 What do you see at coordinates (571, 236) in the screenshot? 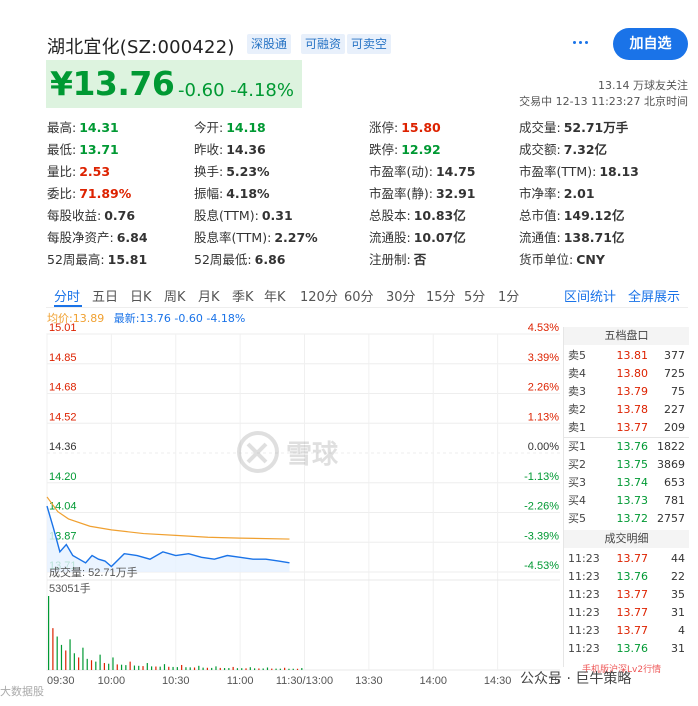
I see `quote-cell: 流通值: 138.71亿` at bounding box center [571, 236].